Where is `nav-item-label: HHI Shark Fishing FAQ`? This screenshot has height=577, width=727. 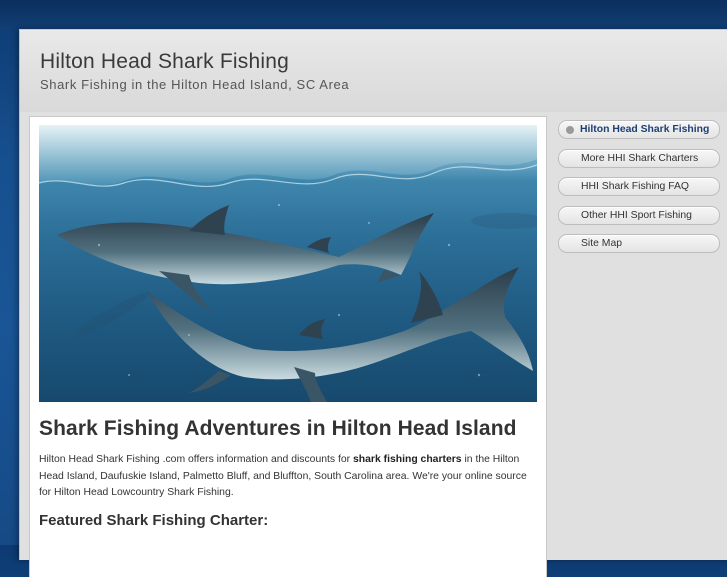 nav-item-label: HHI Shark Fishing FAQ is located at coordinates (635, 186).